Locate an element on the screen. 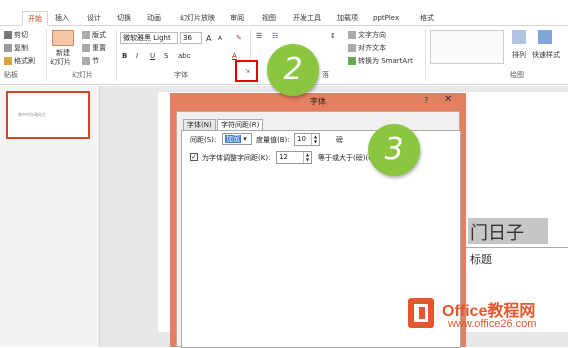 The width and height of the screenshot is (568, 348). spacing-select: 加宽 ▾ is located at coordinates (237, 139).